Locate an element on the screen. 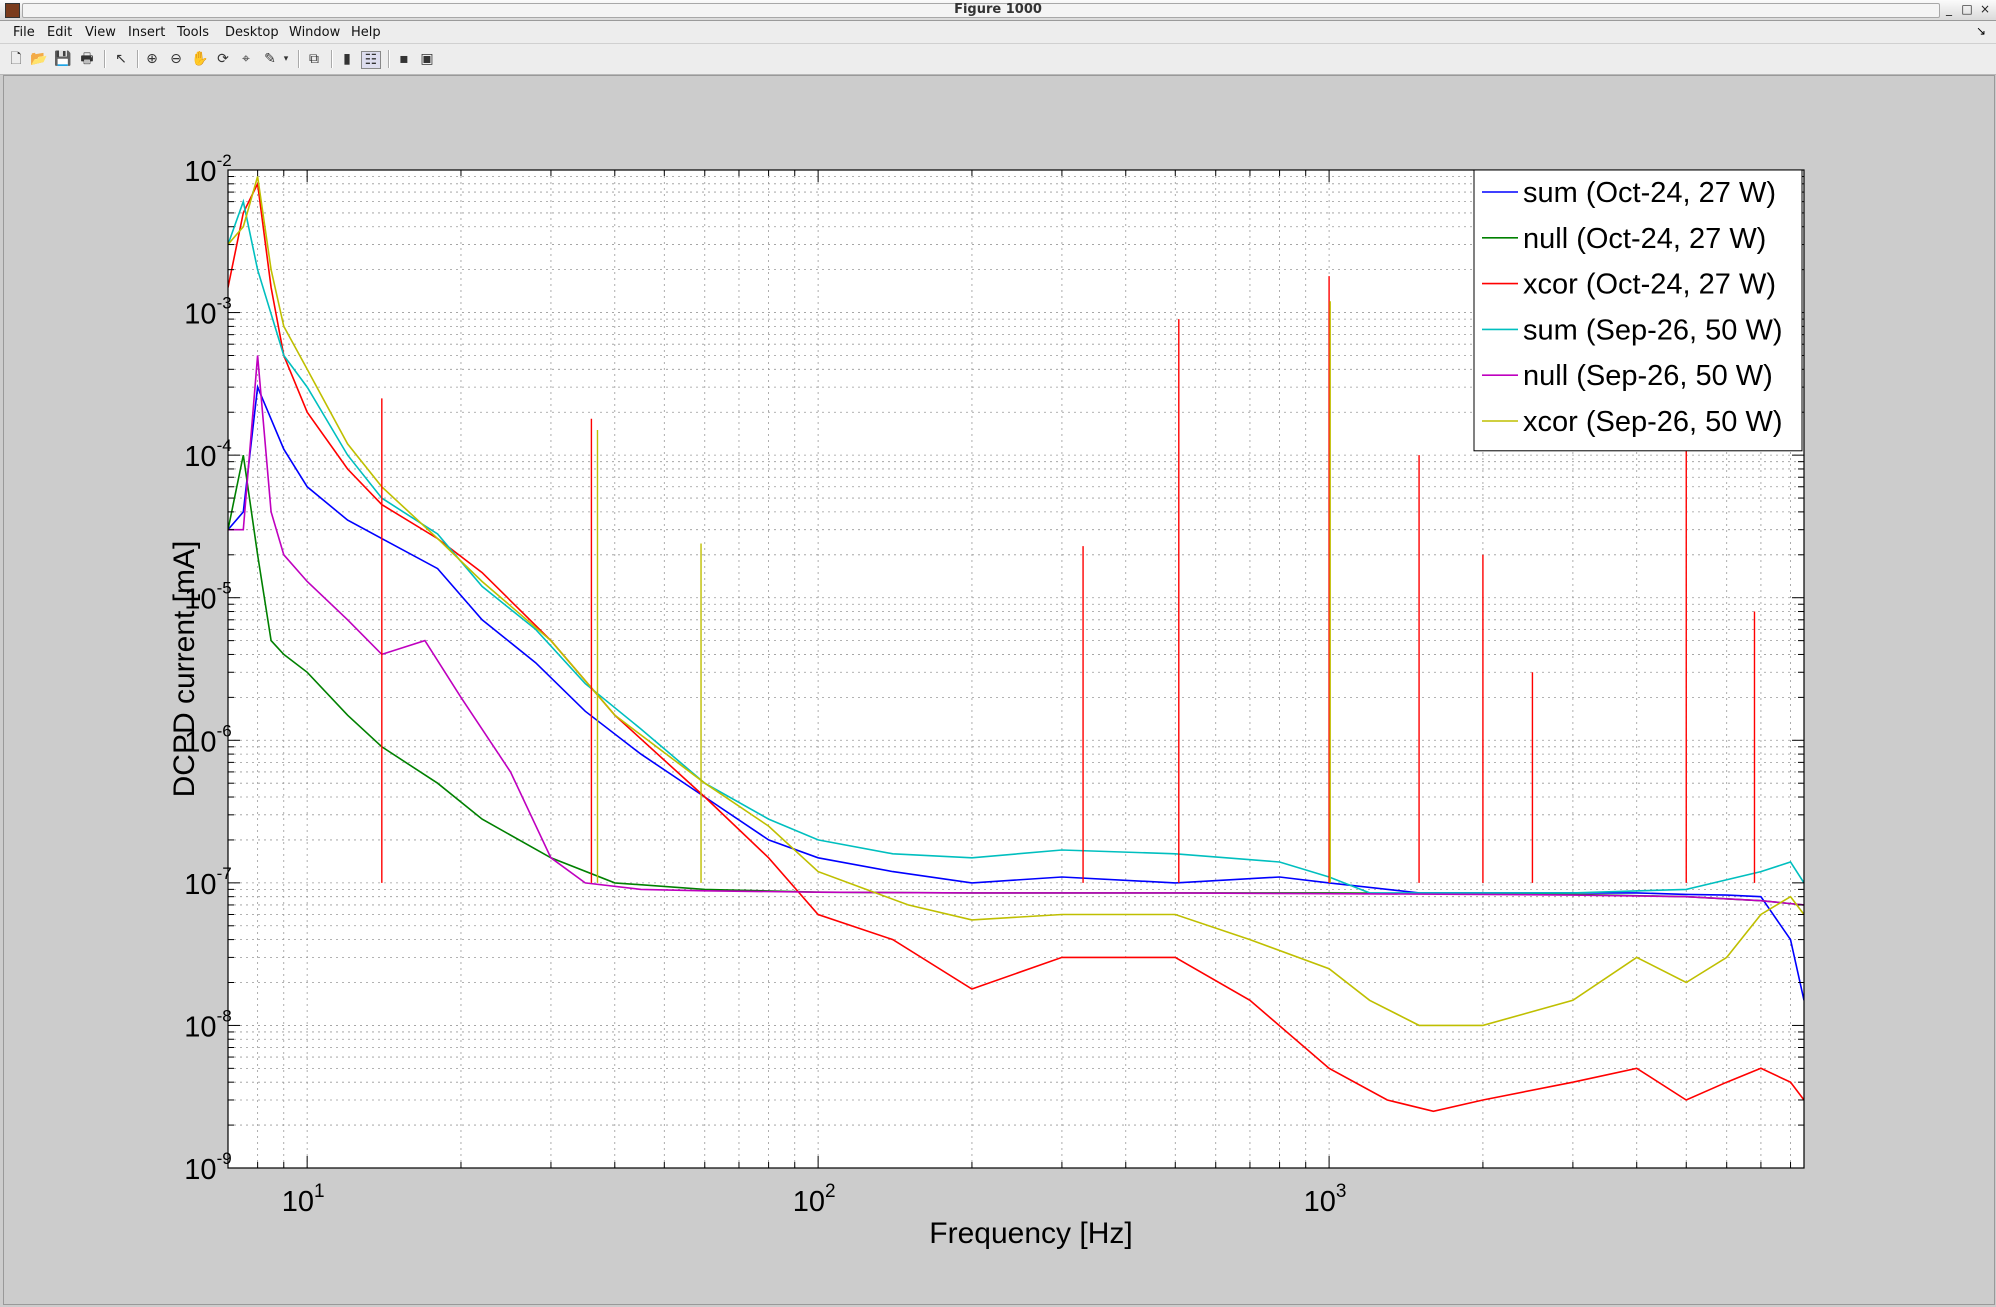 Image resolution: width=1996 pixels, height=1307 pixels. y-tick-exponent: -4 is located at coordinates (224, 445).